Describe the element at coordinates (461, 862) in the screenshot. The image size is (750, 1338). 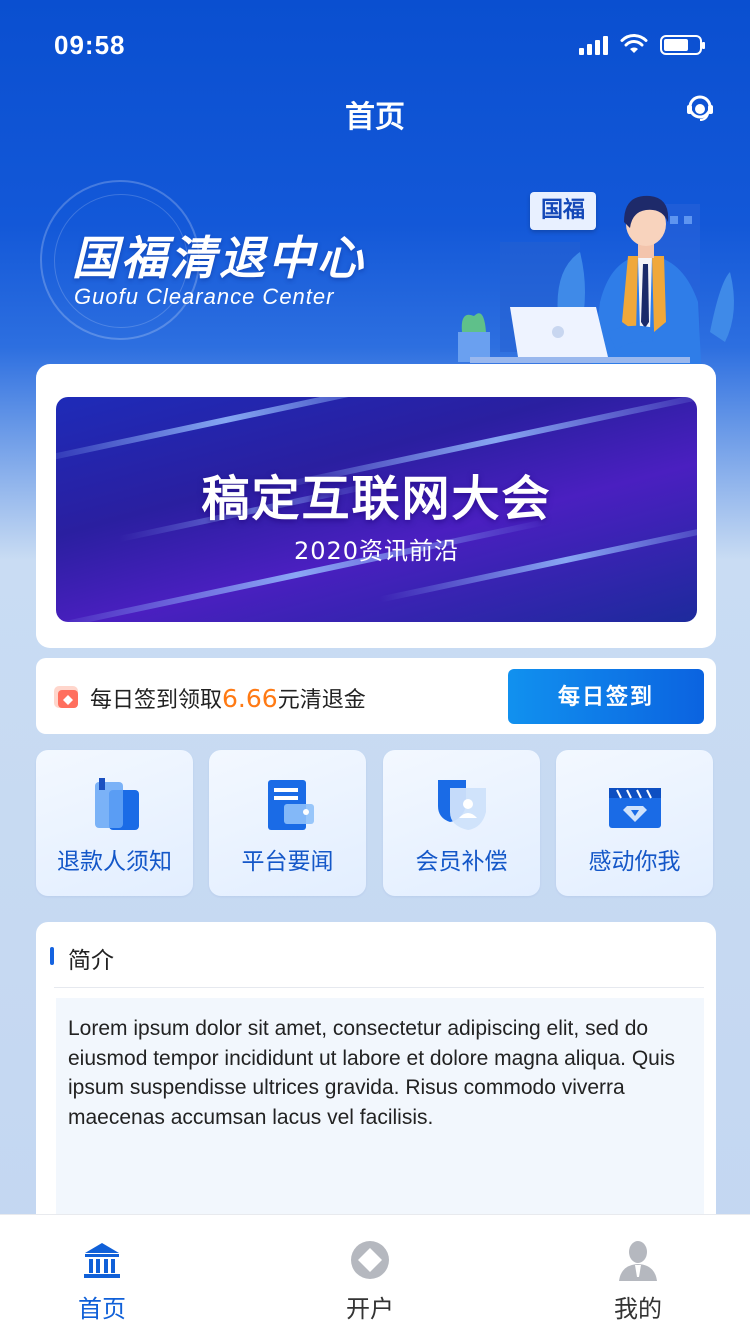
I see `tile-label: 会员补偿` at that location.